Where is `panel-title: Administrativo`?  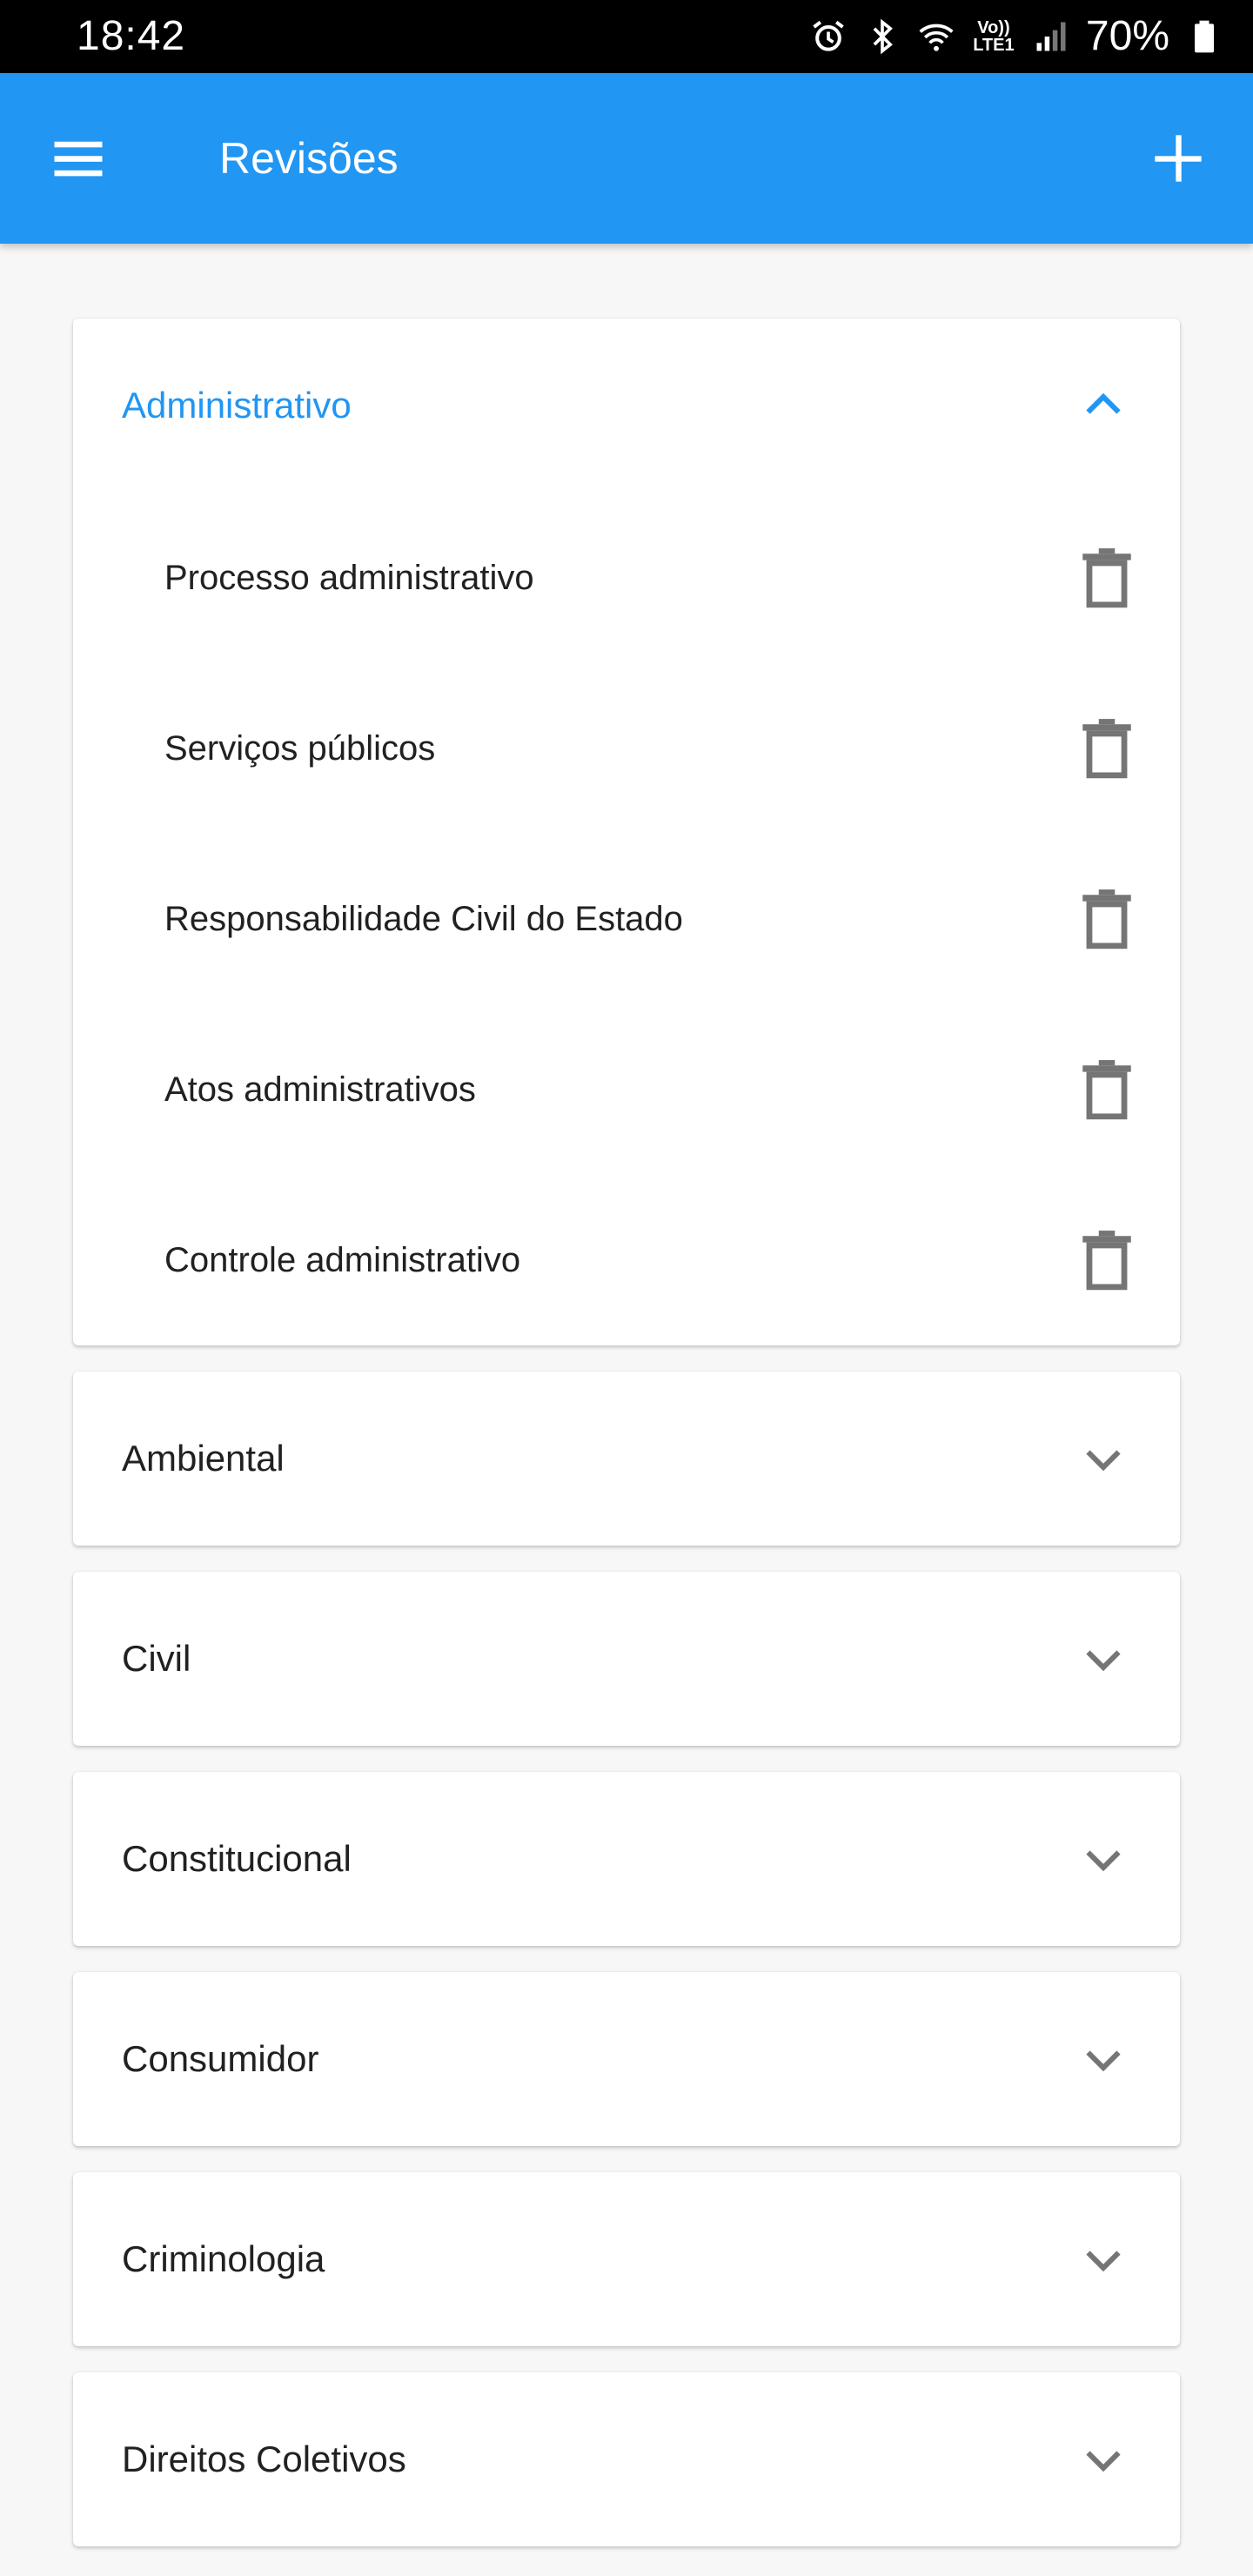 panel-title: Administrativo is located at coordinates (237, 405).